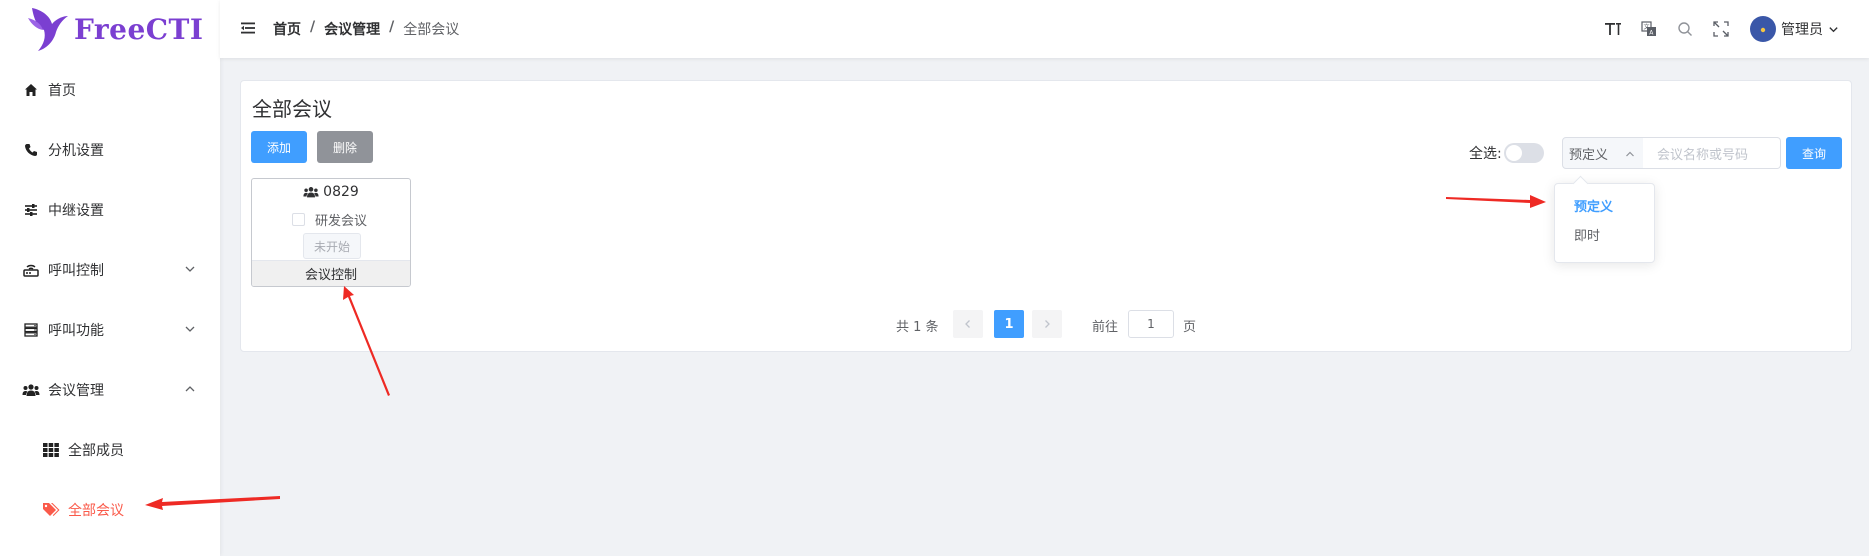  I want to click on chevron-left-icon, so click(967, 324).